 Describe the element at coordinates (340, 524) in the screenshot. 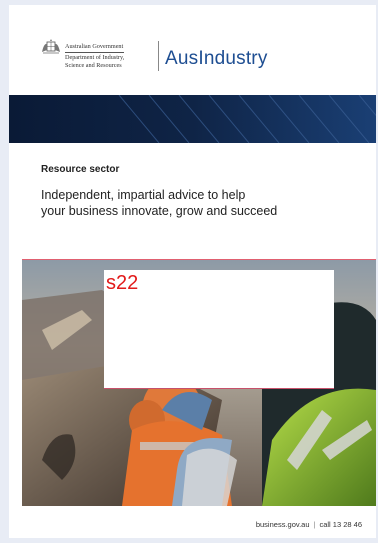

I see `phone-number: call 13 28 46` at that location.